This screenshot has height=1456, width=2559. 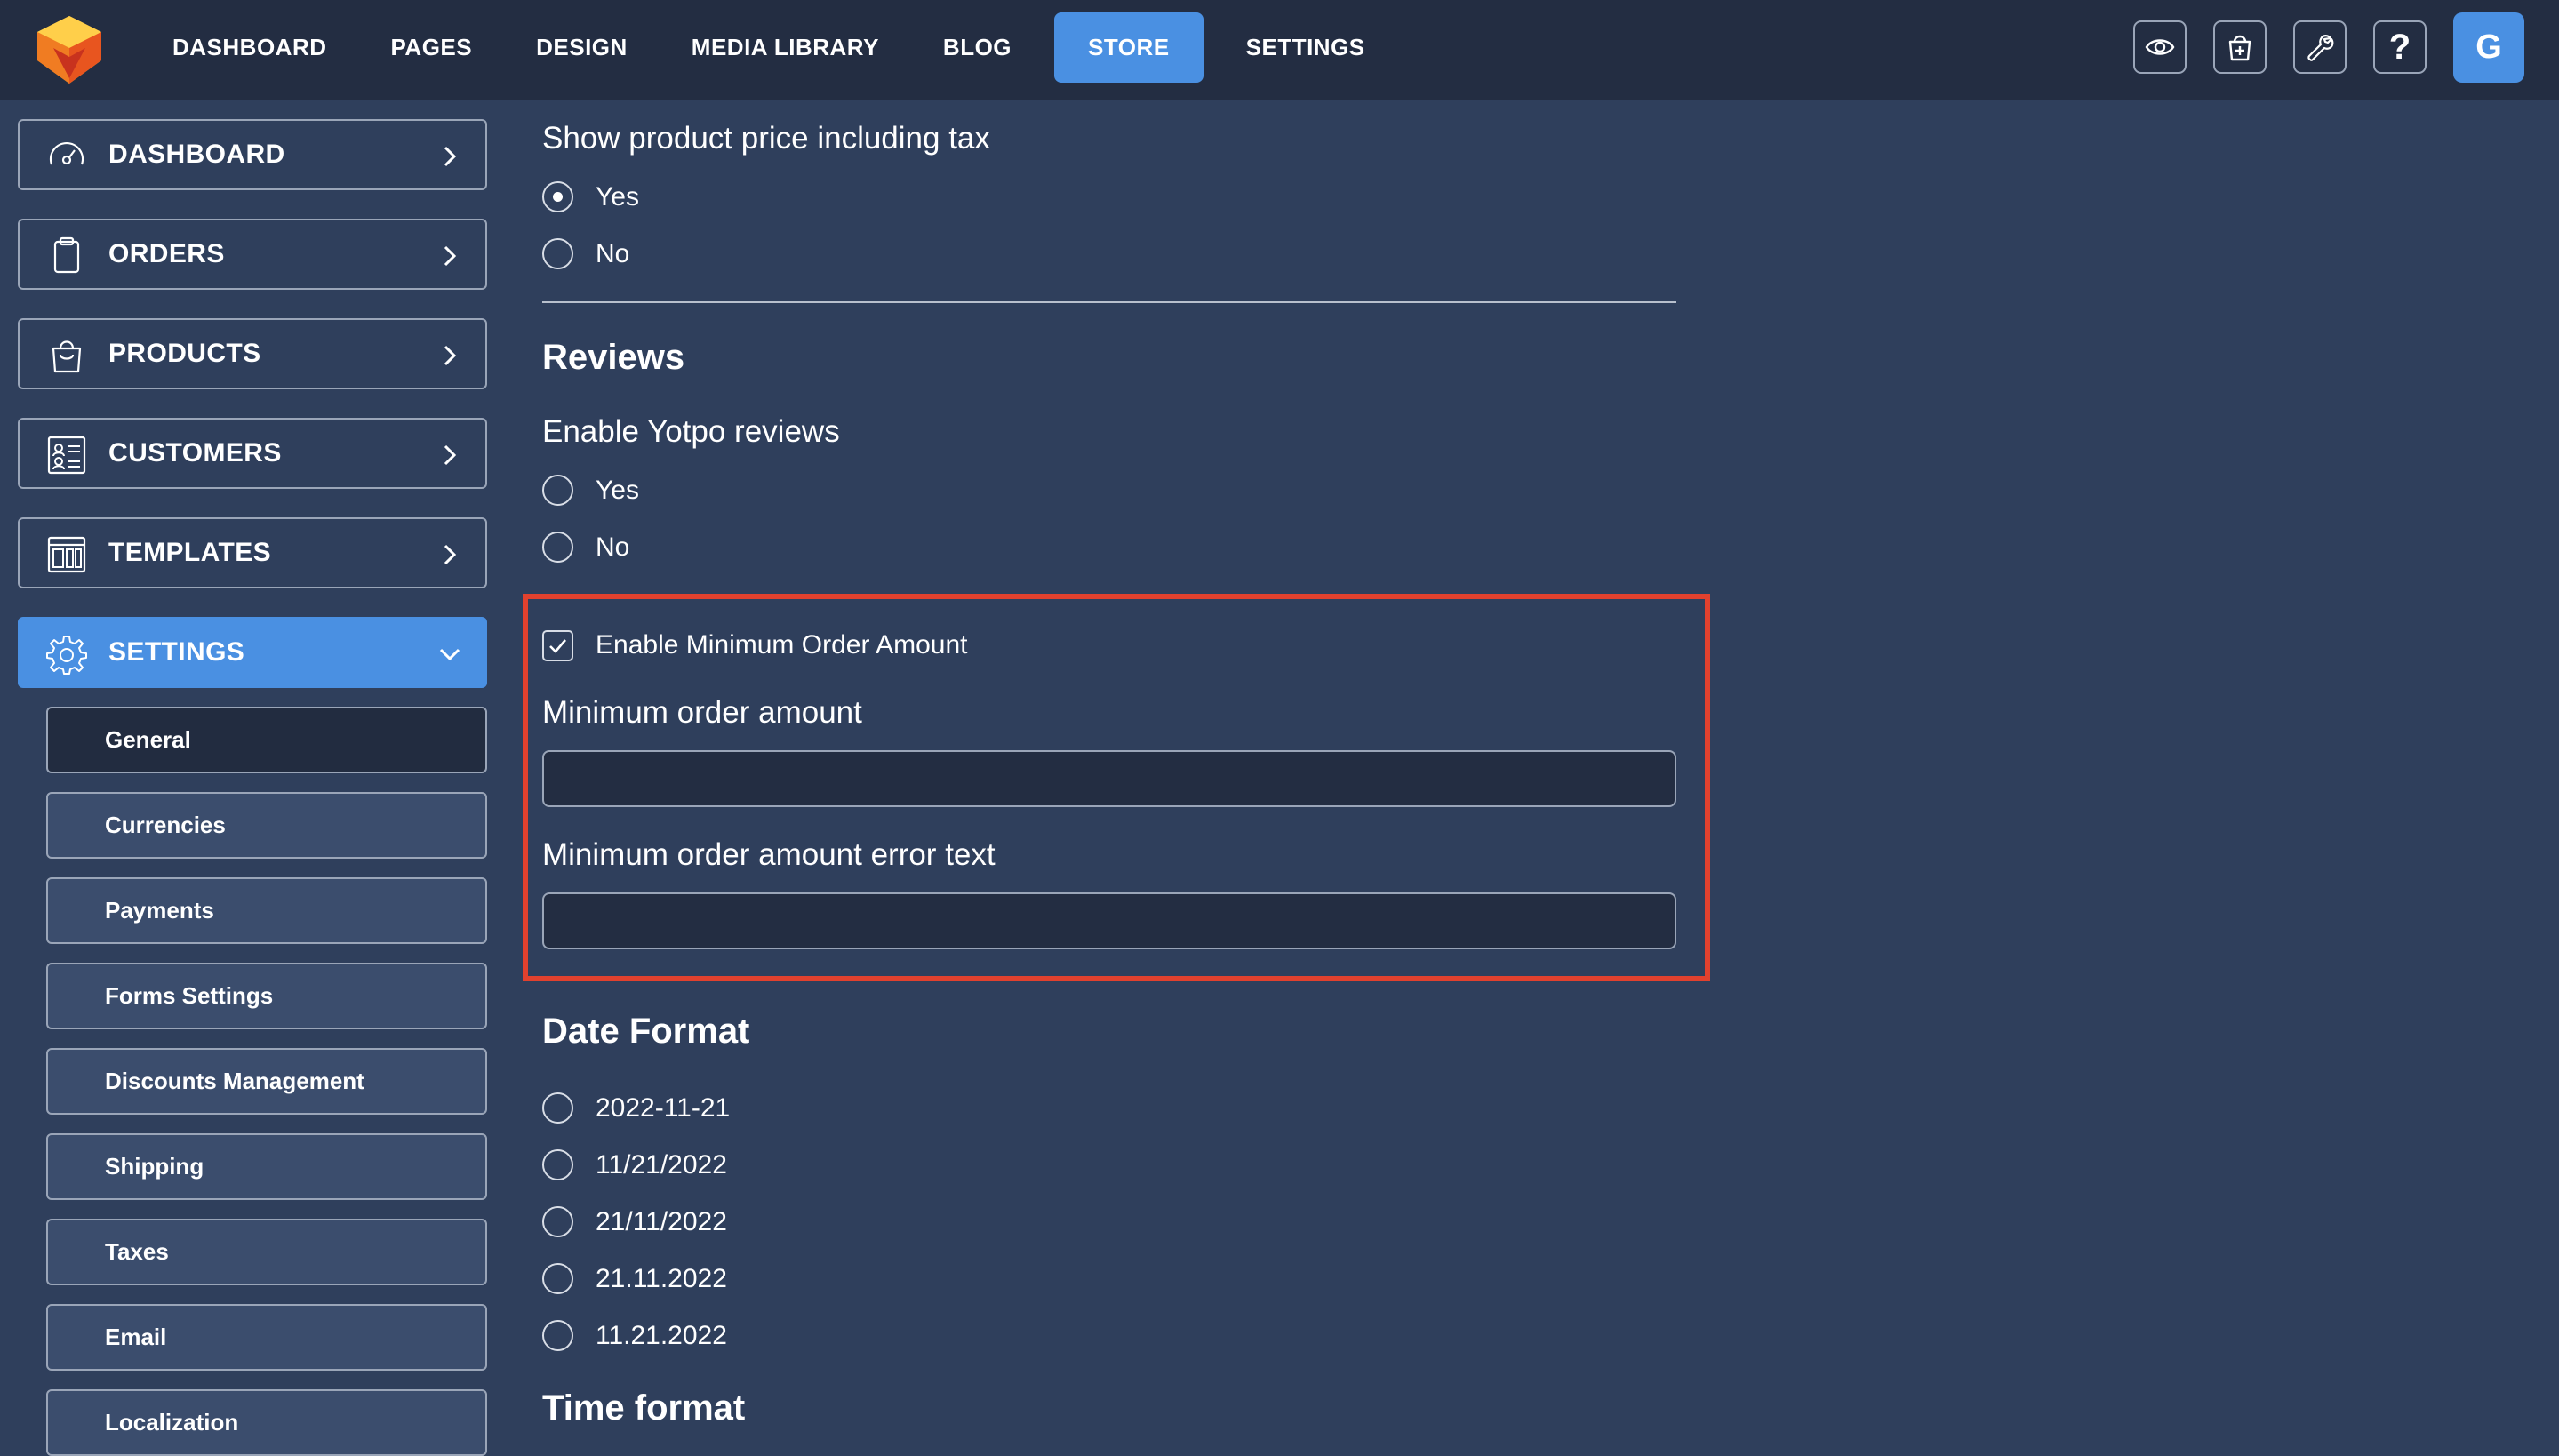 What do you see at coordinates (177, 652) in the screenshot?
I see `sidebar-item-label: SETTINGS` at bounding box center [177, 652].